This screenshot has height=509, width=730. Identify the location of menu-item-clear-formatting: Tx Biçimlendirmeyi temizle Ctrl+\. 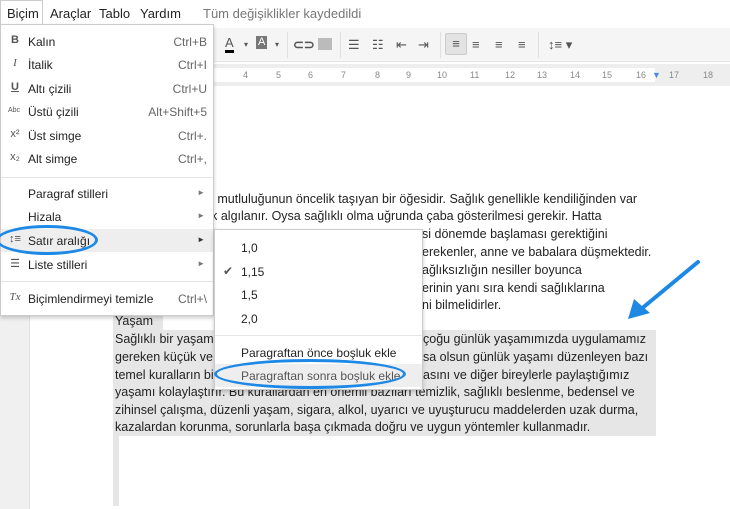
(107, 298).